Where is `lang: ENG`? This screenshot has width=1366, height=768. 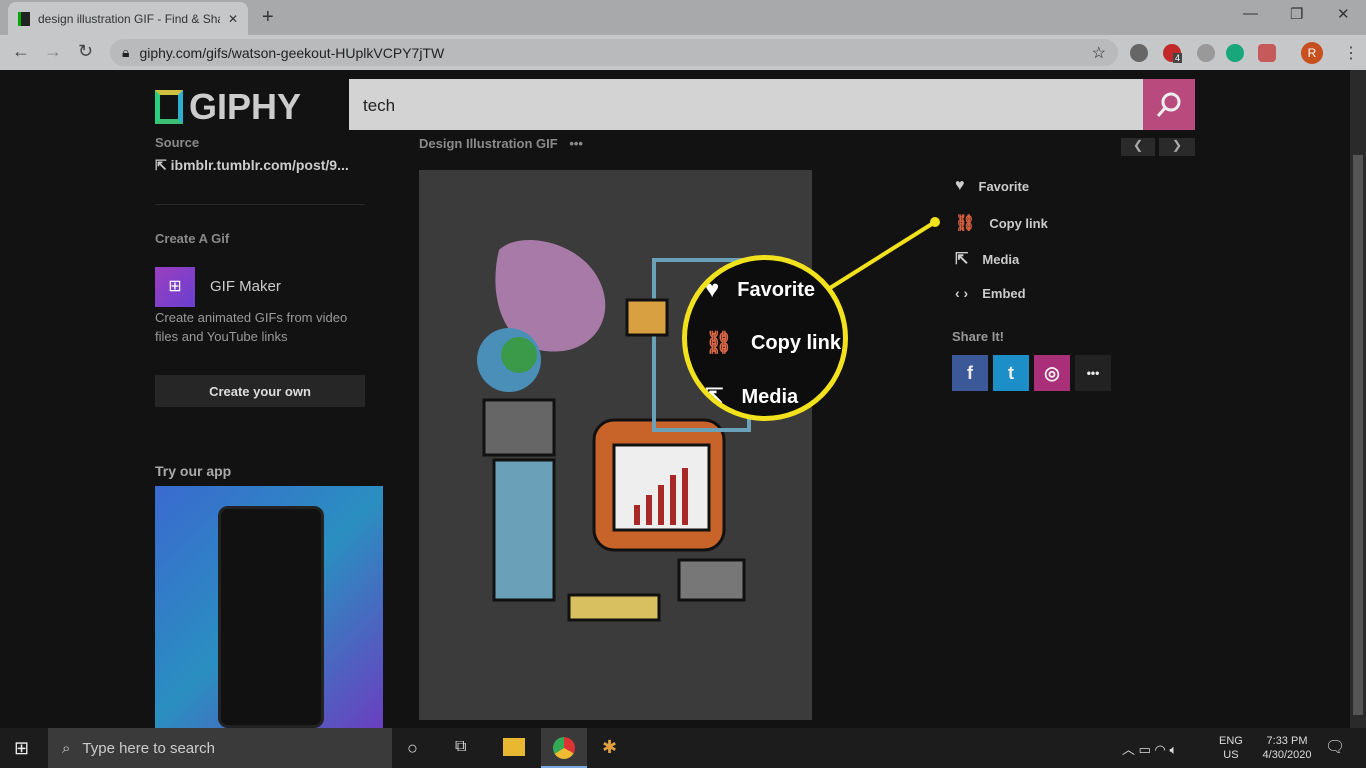
lang: ENG is located at coordinates (1231, 741).